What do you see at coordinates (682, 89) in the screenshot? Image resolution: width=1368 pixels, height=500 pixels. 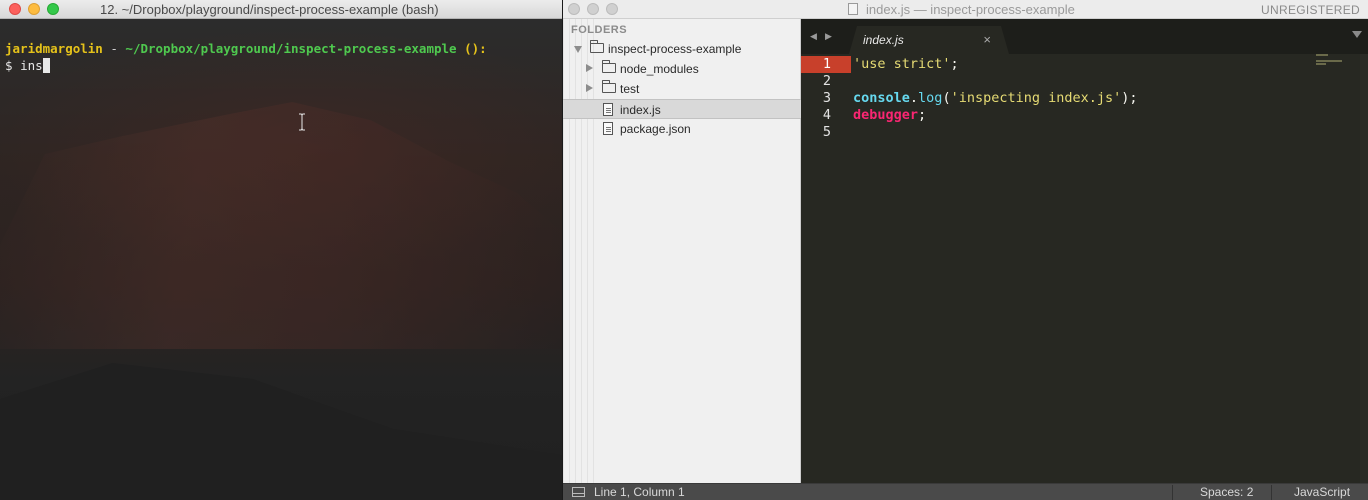 I see `sidebar-item-test: test` at bounding box center [682, 89].